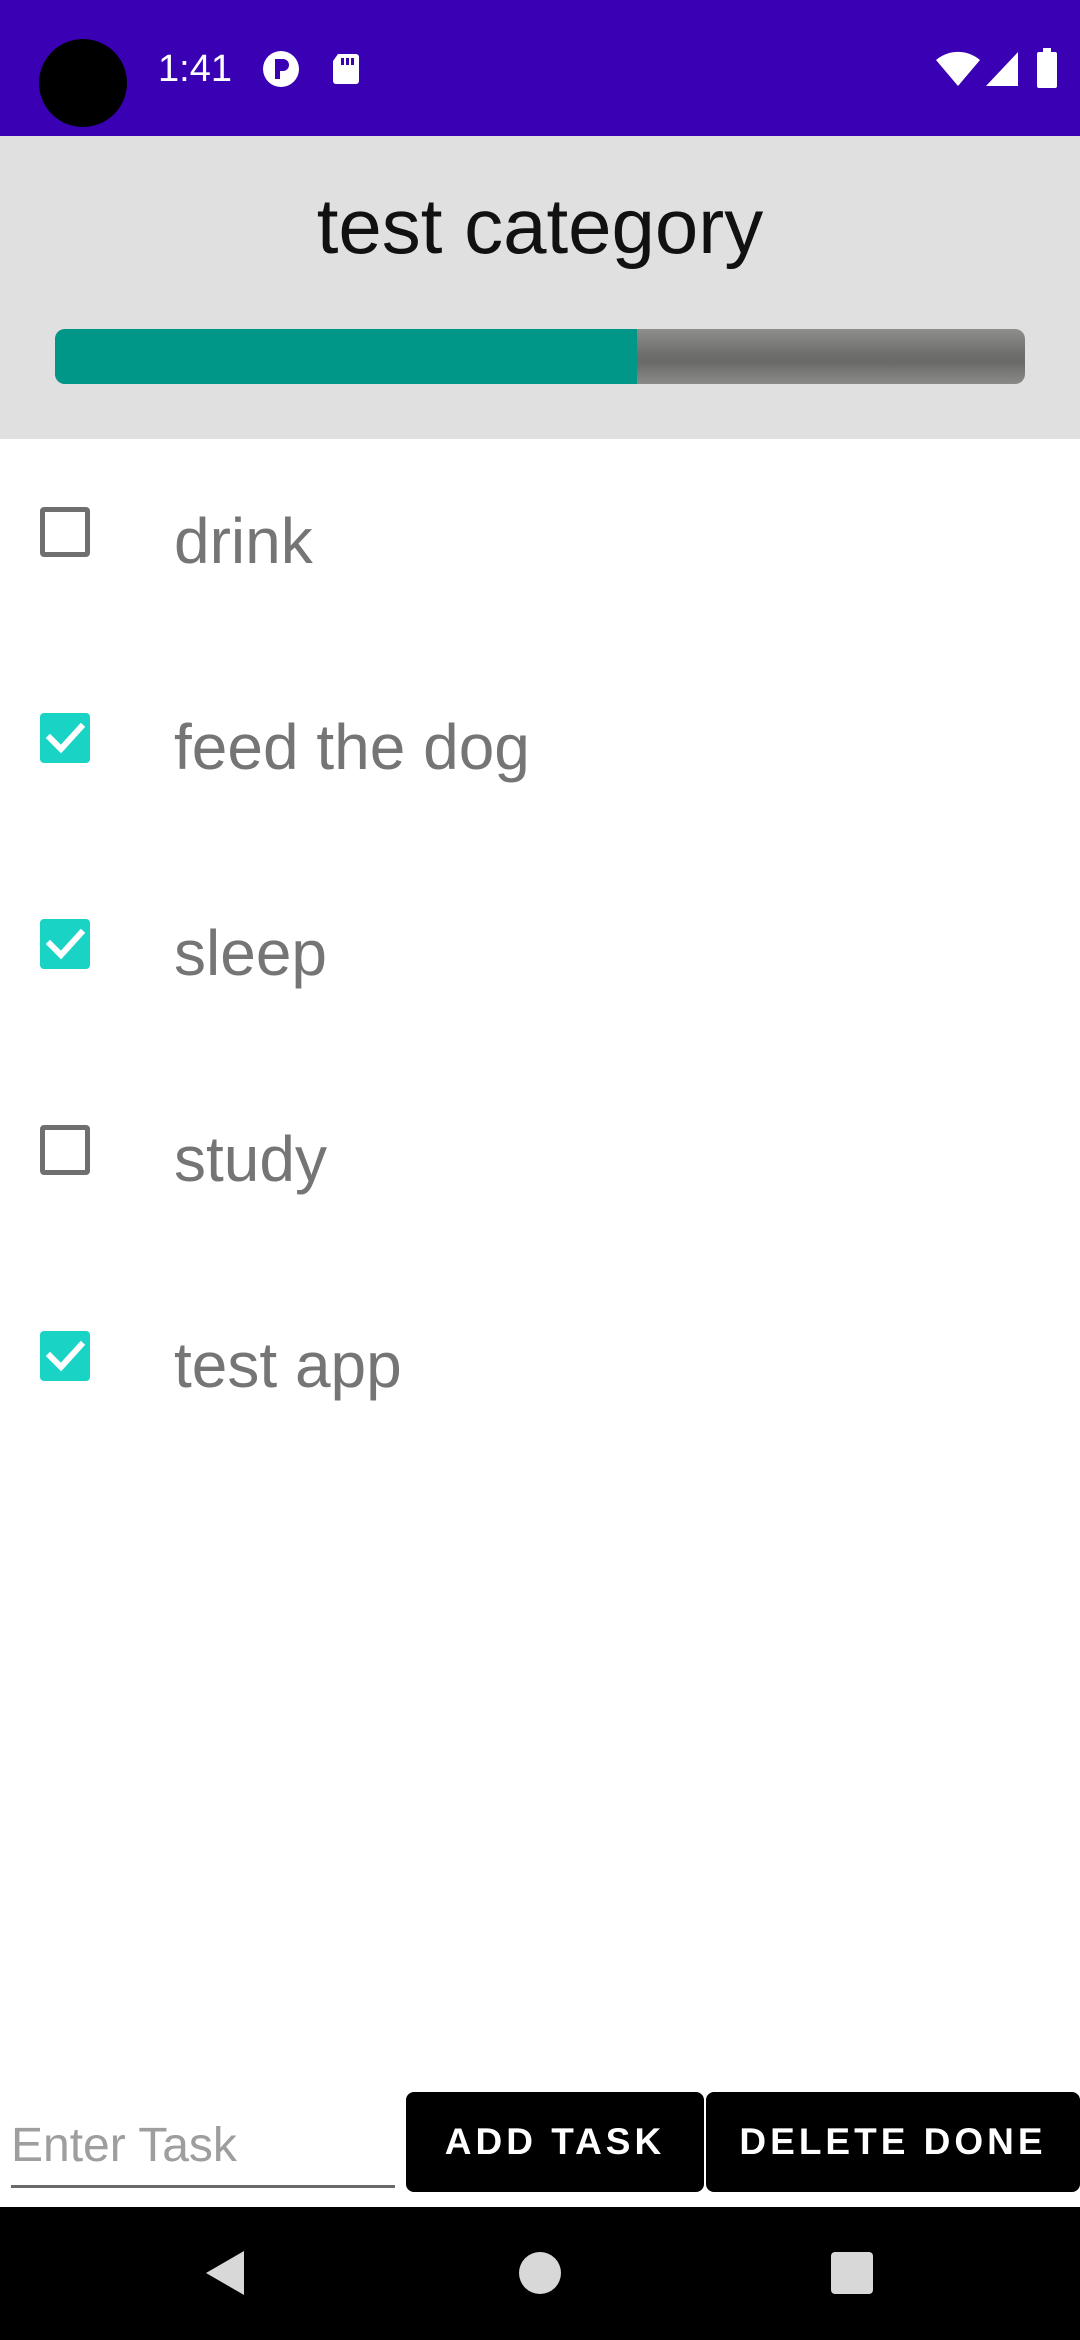  I want to click on status-bar: 1:41, so click(540, 68).